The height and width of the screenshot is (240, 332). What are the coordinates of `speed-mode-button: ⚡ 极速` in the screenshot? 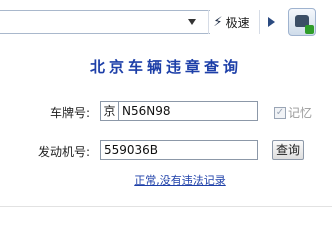 It's located at (231, 22).